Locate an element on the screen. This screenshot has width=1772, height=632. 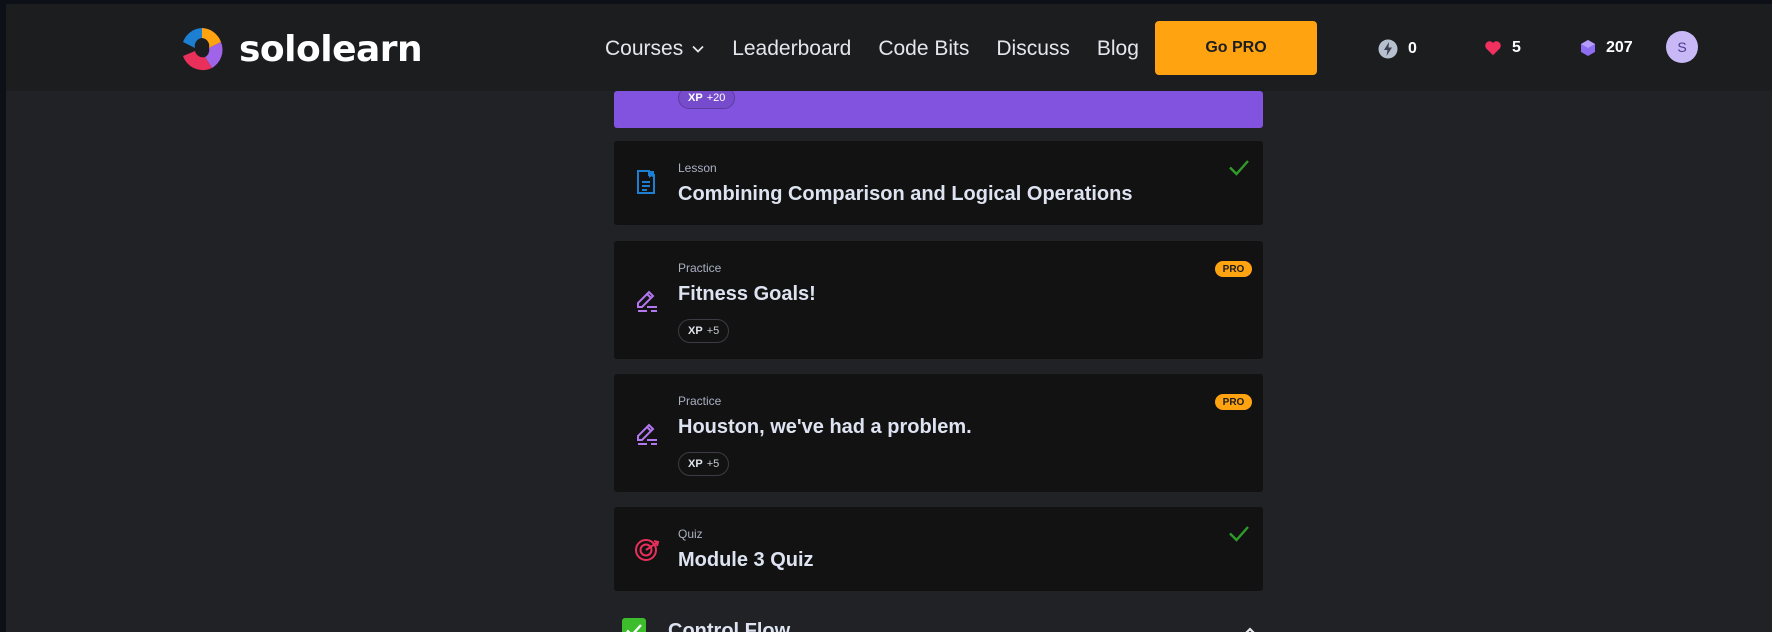
lesson-icon is located at coordinates (646, 182).